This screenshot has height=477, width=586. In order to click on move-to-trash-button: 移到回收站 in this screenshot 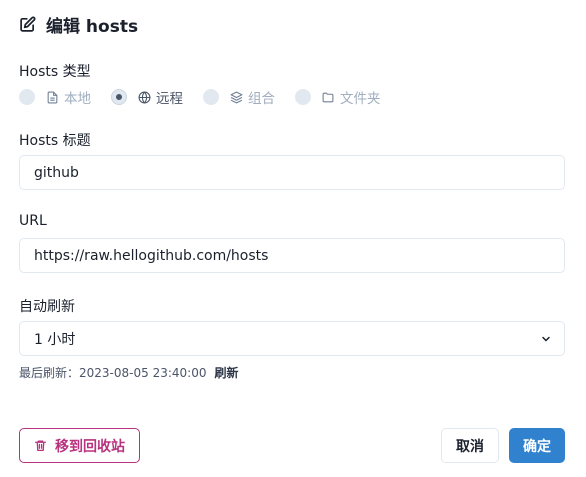, I will do `click(79, 445)`.